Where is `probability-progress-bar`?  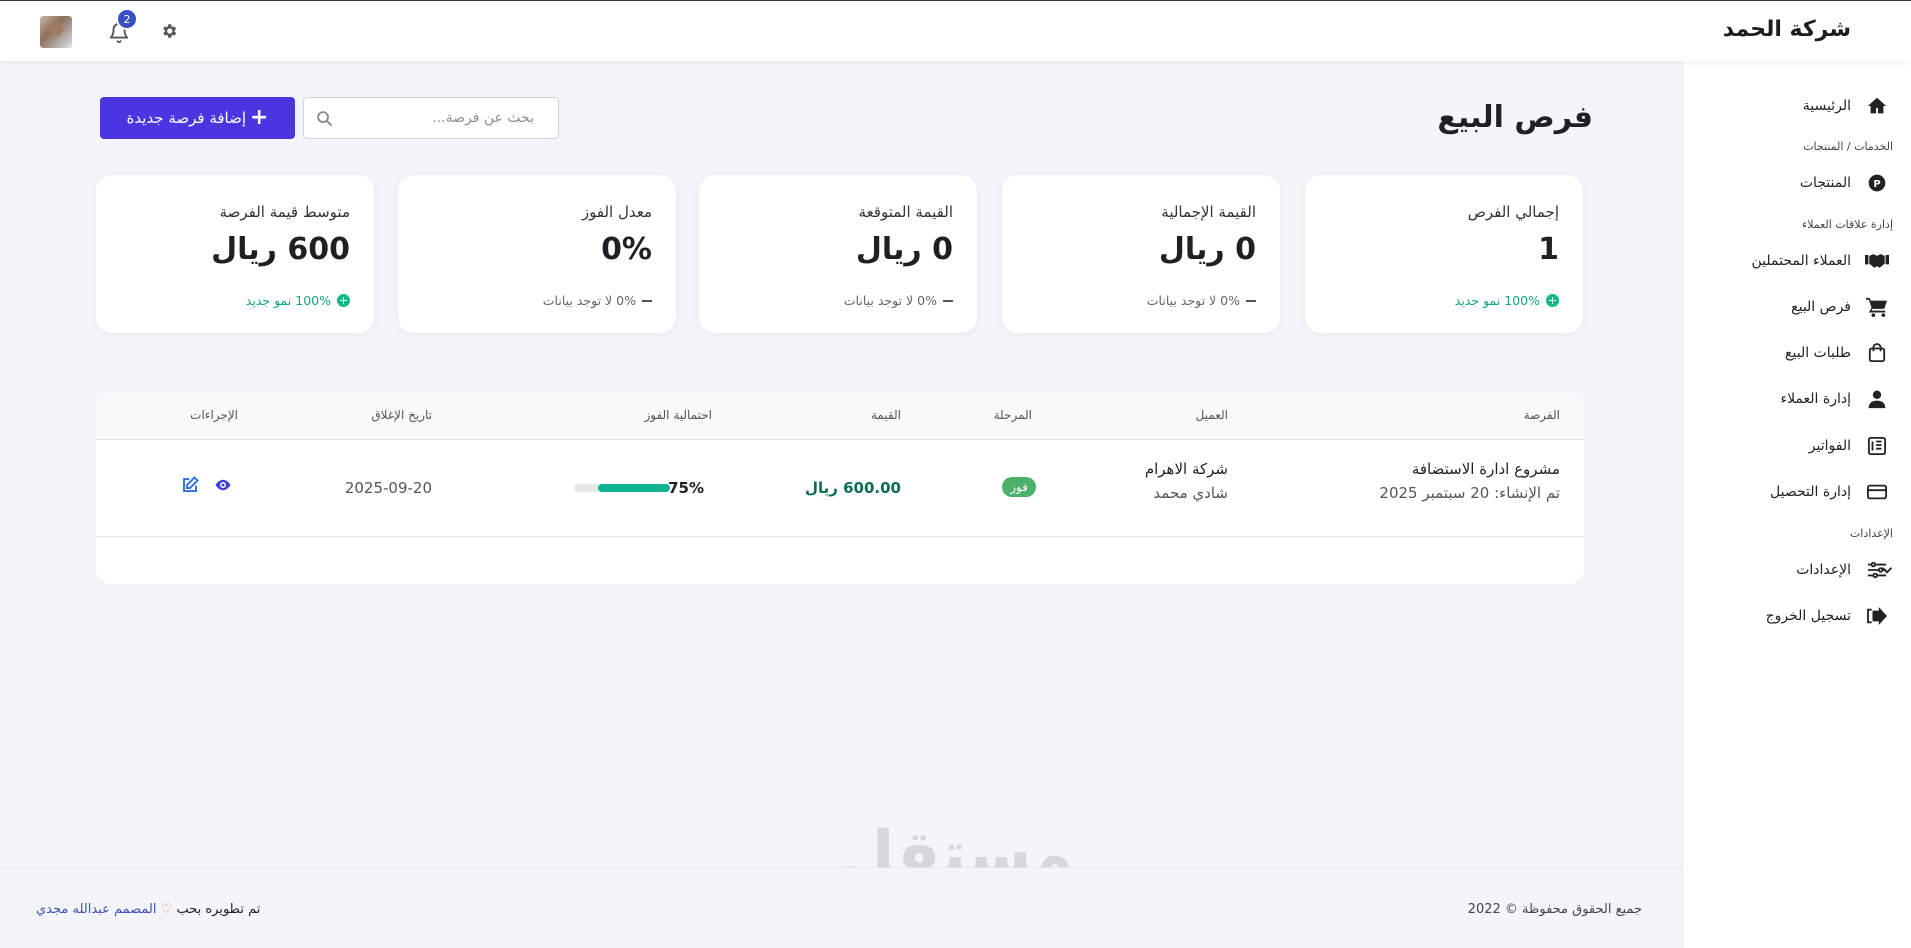 probability-progress-bar is located at coordinates (622, 488).